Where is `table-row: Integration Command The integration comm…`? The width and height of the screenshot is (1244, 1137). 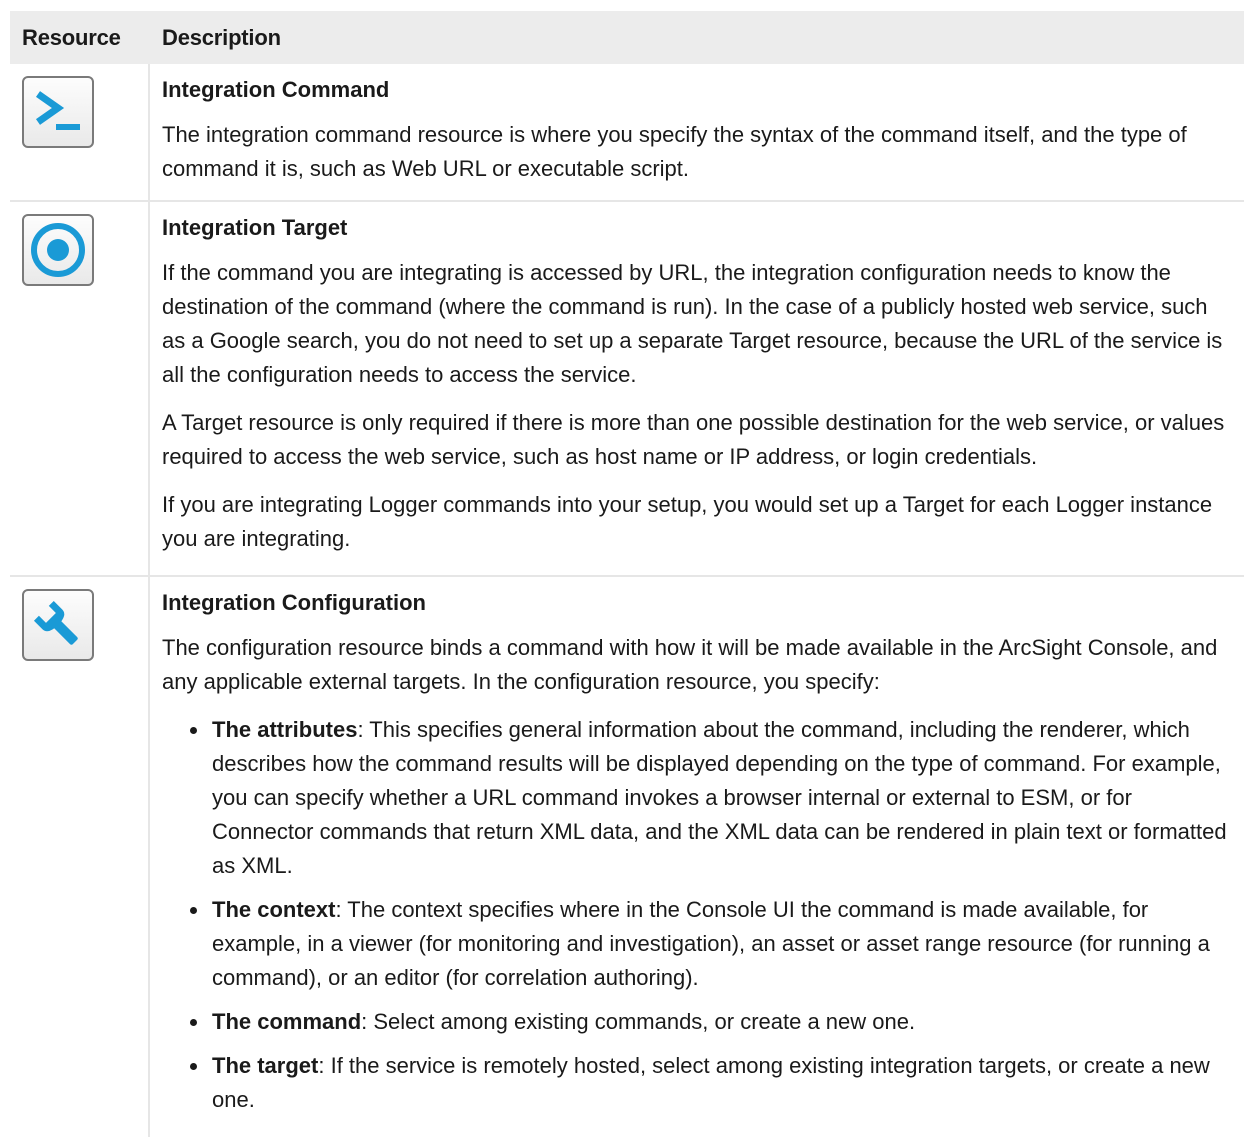 table-row: Integration Command The integration comm… is located at coordinates (627, 133).